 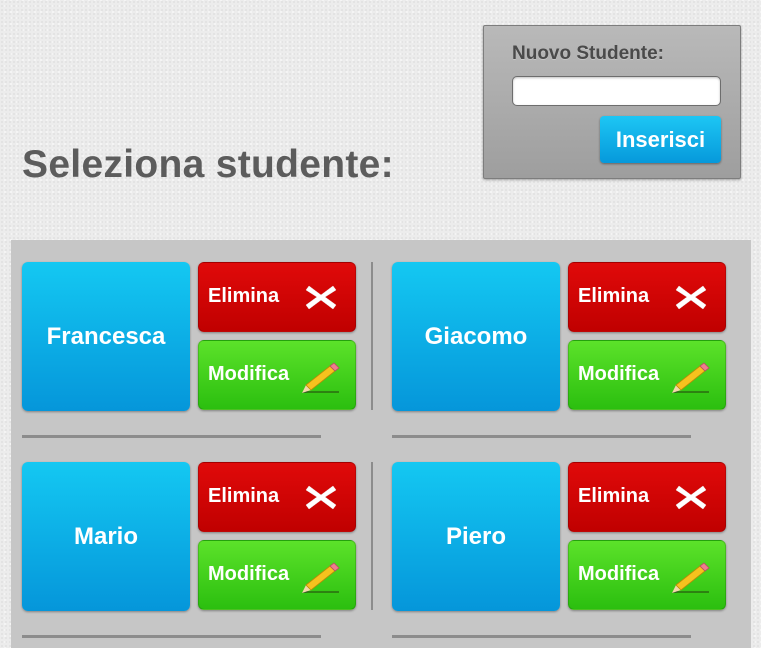 What do you see at coordinates (106, 336) in the screenshot?
I see `student-button: Francesca` at bounding box center [106, 336].